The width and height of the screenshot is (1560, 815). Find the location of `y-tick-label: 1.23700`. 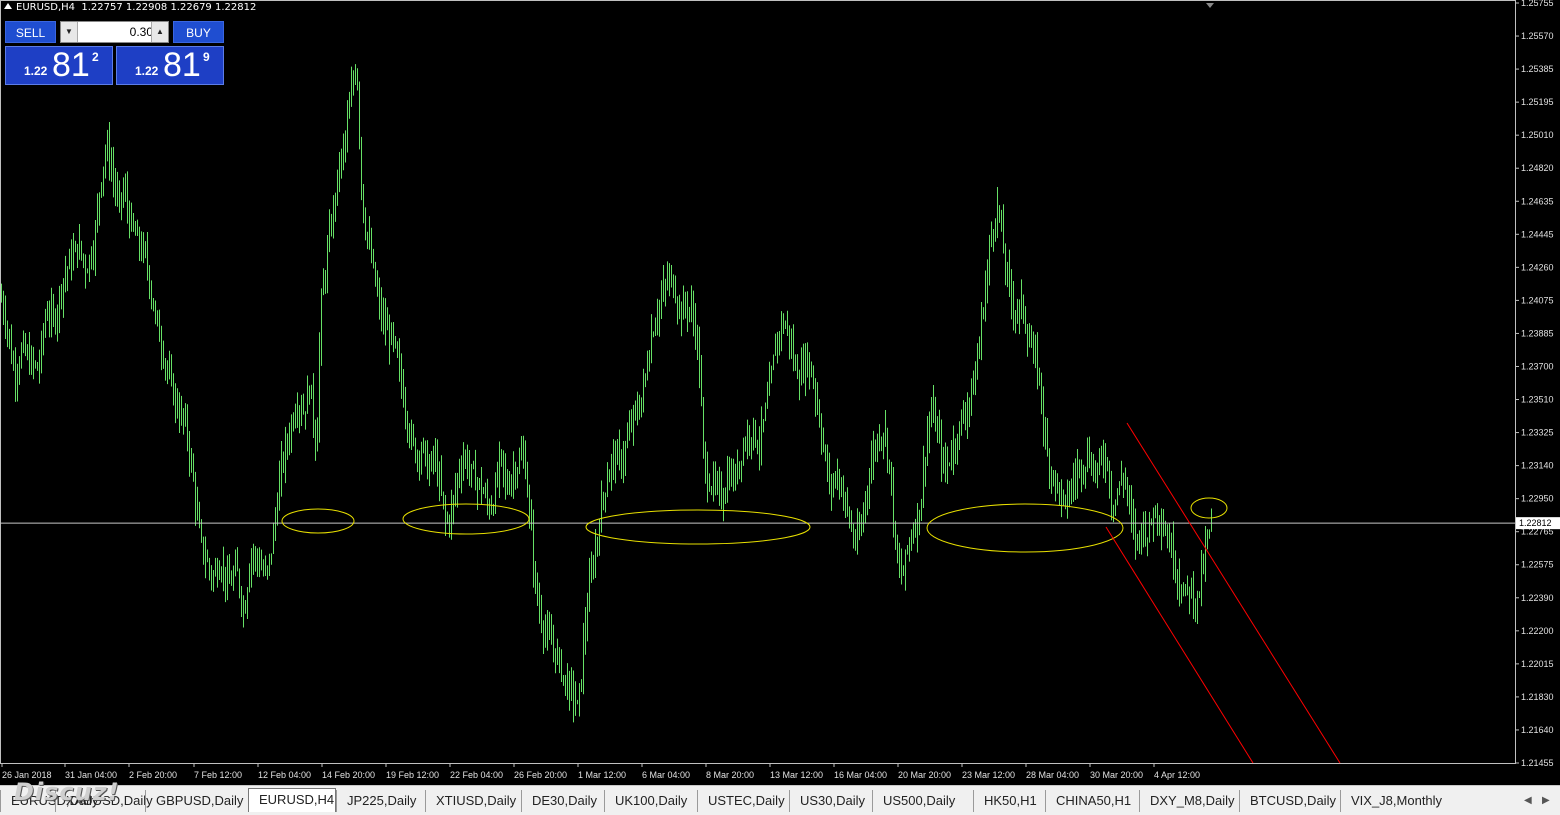

y-tick-label: 1.23700 is located at coordinates (1537, 366).